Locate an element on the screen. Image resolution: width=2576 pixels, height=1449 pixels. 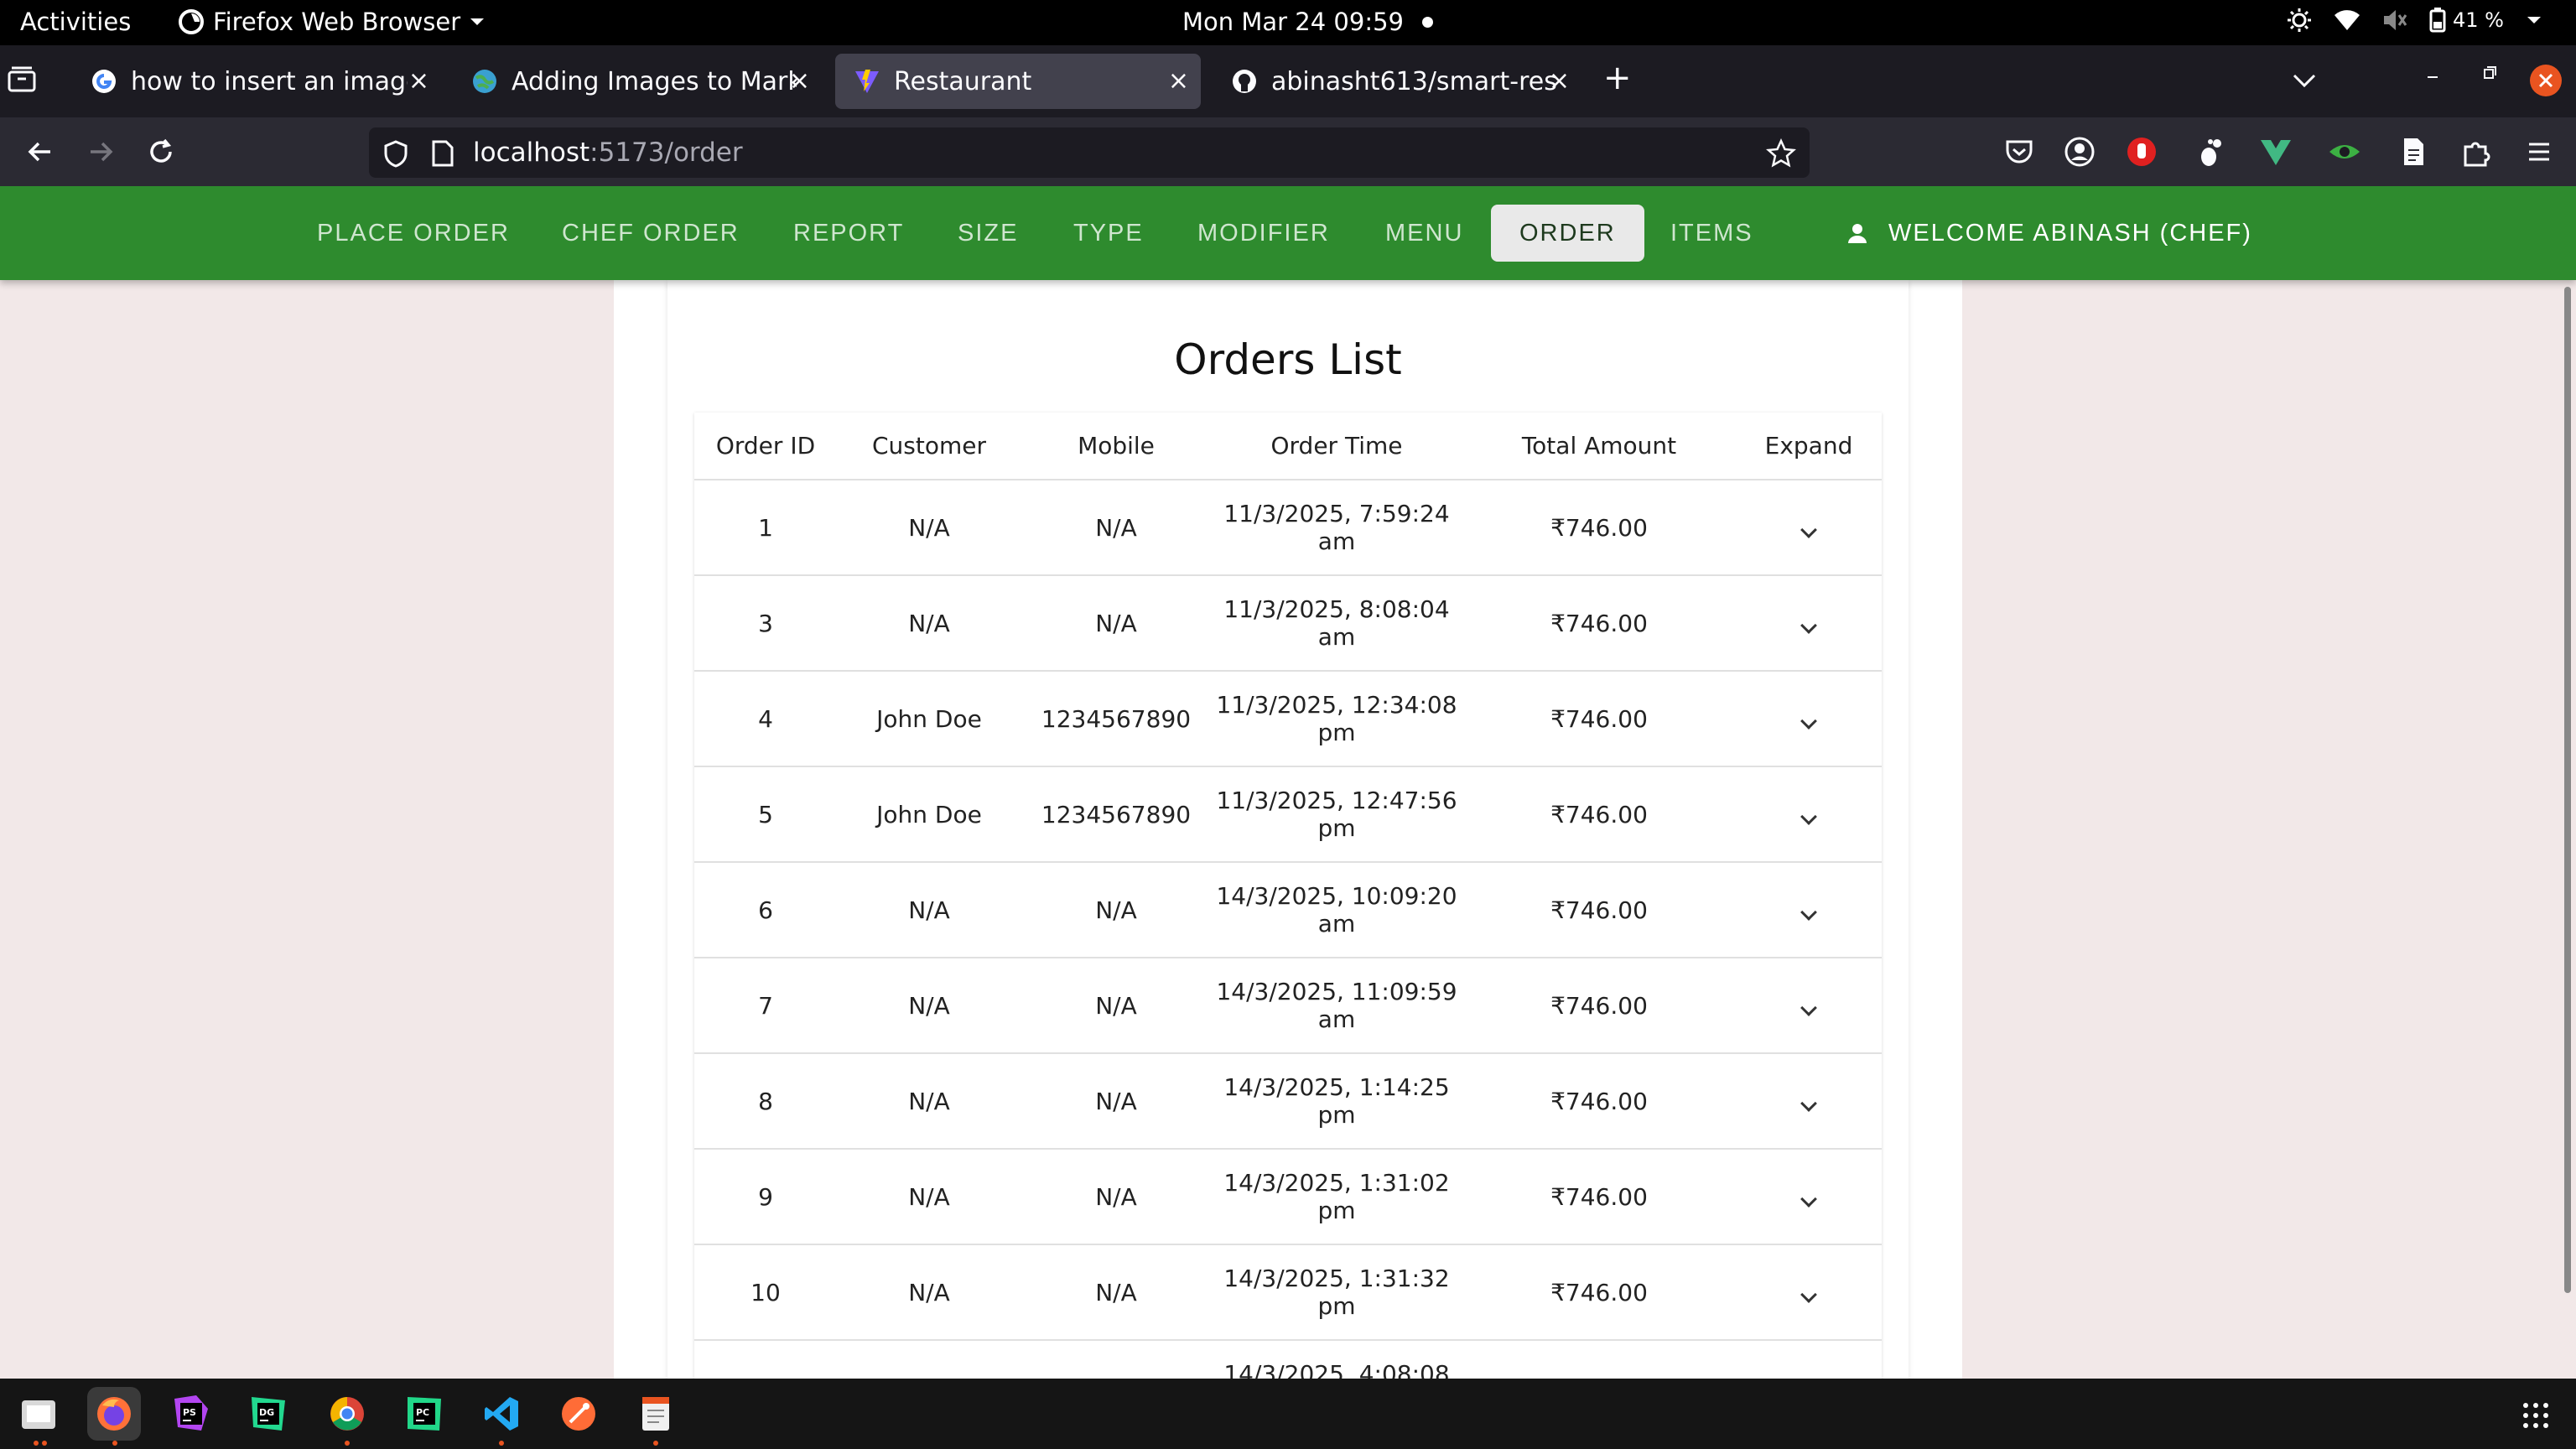
url-bar: localhost:5173/order is located at coordinates (1089, 152).